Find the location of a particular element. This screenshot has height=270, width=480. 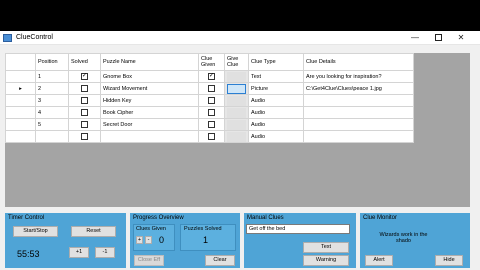

clear-button: Clear is located at coordinates (220, 260).